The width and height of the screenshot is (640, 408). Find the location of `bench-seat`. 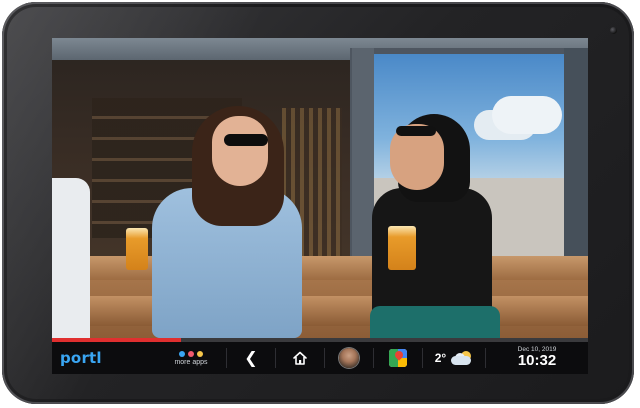

bench-seat is located at coordinates (320, 311).